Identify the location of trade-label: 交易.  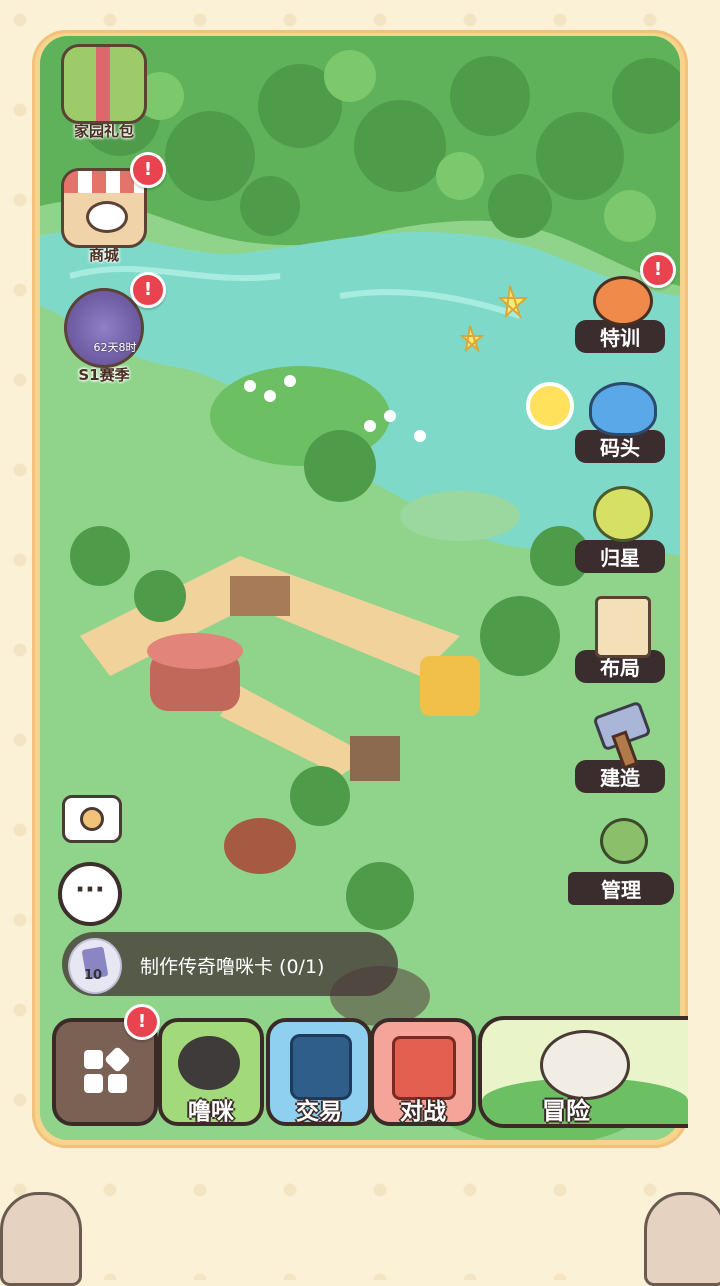
(319, 1112).